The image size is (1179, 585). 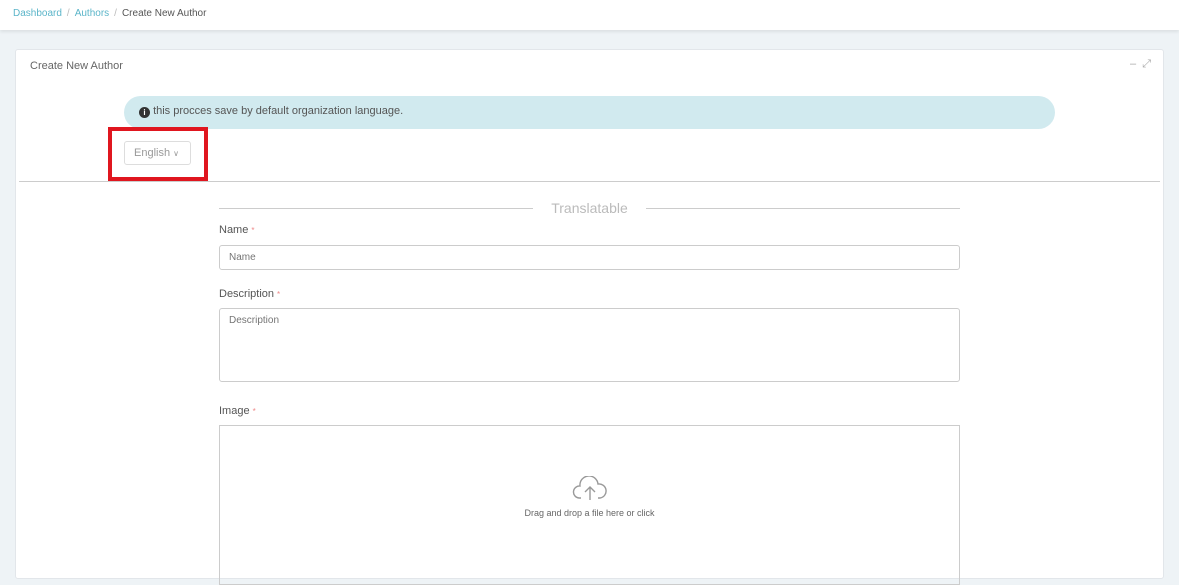 I want to click on name-input, so click(x=589, y=257).